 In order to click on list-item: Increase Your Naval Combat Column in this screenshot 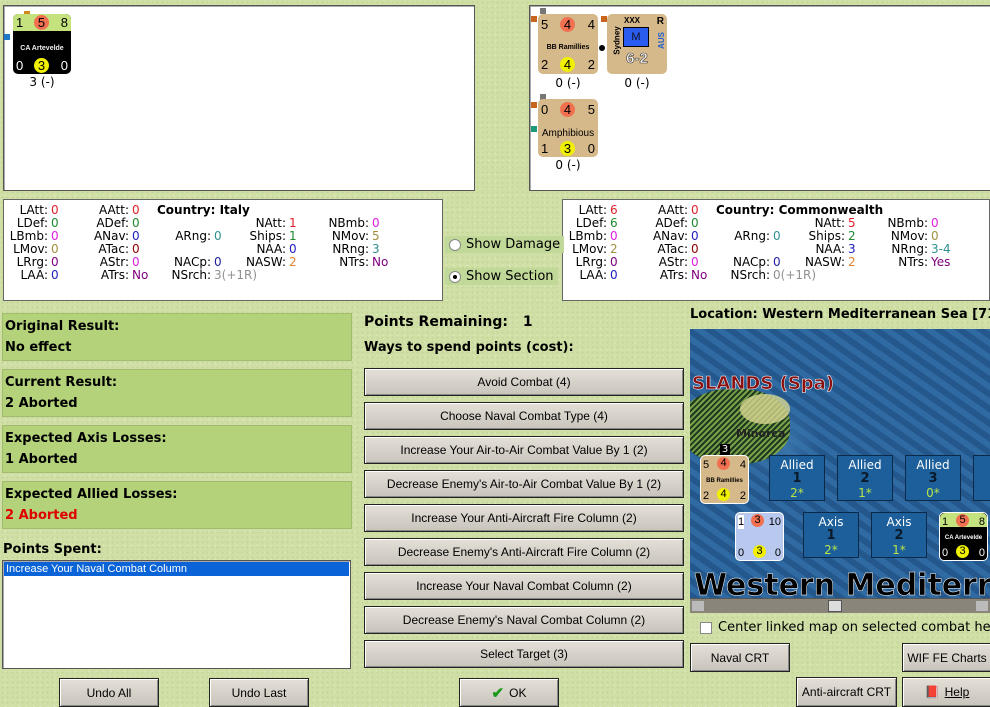, I will do `click(176, 569)`.